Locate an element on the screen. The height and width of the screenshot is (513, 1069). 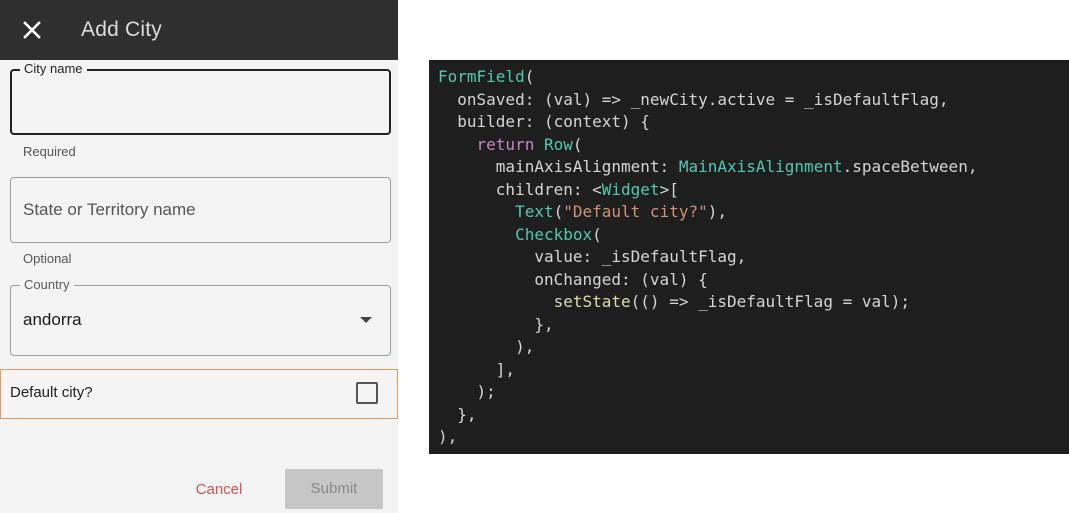
default-city-checkbox is located at coordinates (367, 393).